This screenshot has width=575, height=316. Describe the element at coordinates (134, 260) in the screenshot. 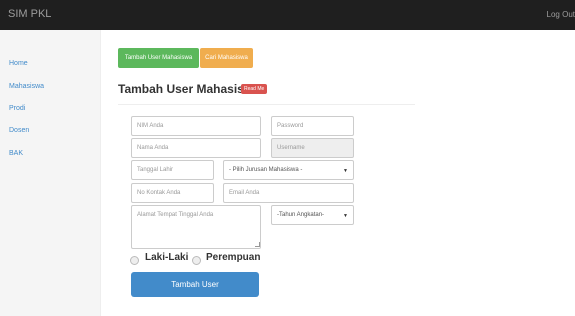

I see `gender-male-radio` at that location.